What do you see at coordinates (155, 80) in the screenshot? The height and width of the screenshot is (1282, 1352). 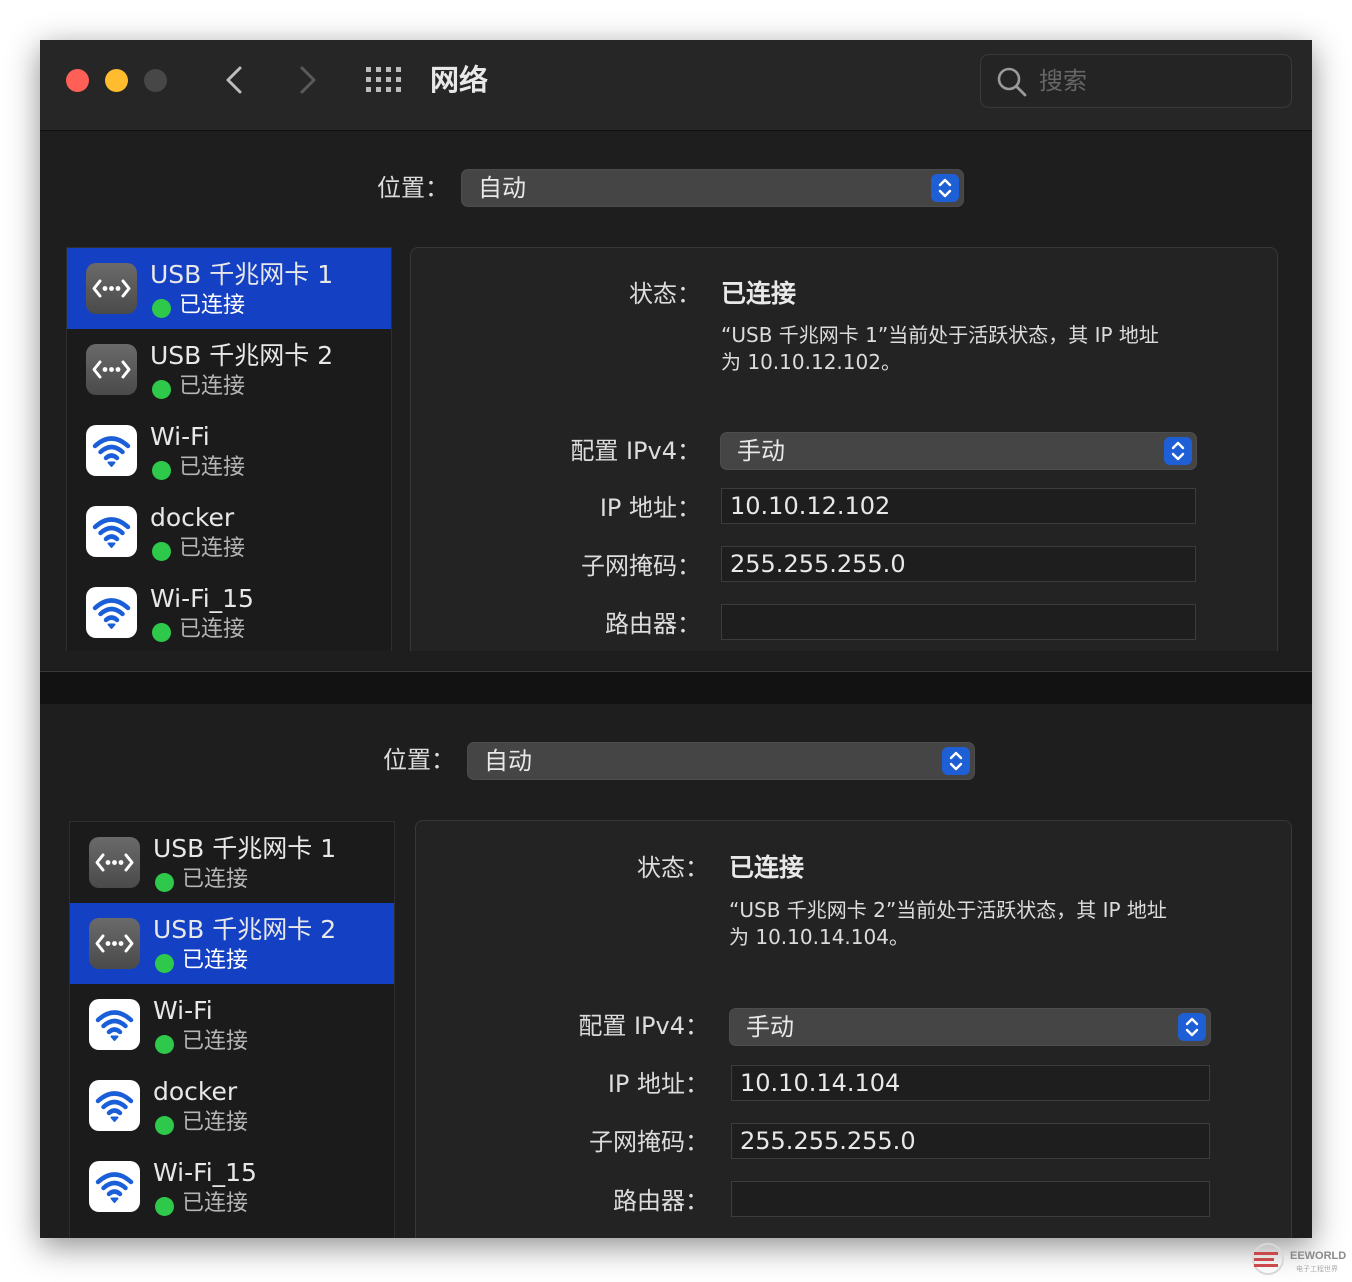 I see `zoom-button` at bounding box center [155, 80].